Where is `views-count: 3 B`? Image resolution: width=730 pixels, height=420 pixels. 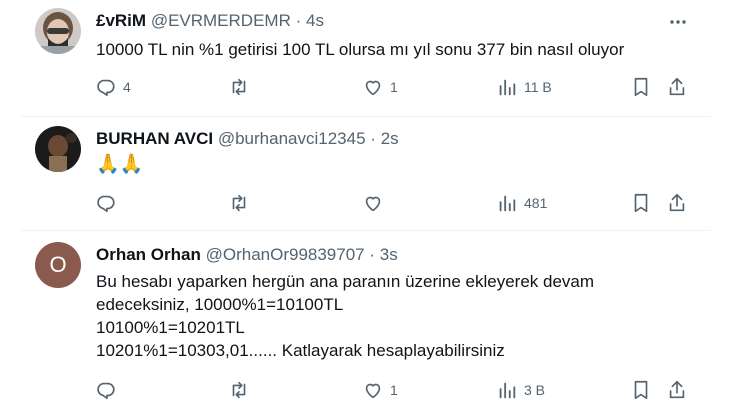
views-count: 3 B is located at coordinates (535, 390).